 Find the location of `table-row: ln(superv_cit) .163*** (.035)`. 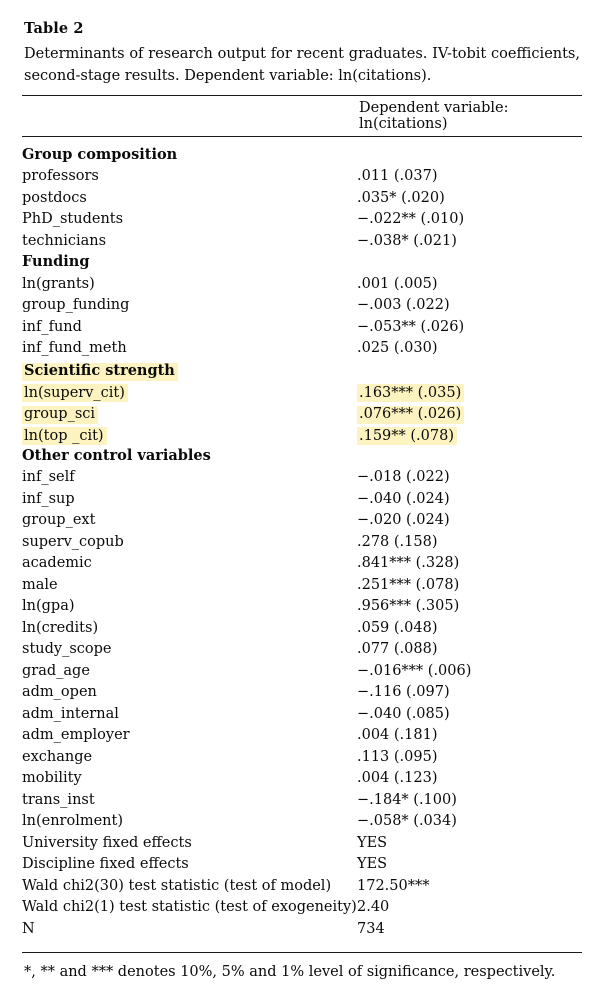

table-row: ln(superv_cit) .163*** (.035) is located at coordinates (302, 395).